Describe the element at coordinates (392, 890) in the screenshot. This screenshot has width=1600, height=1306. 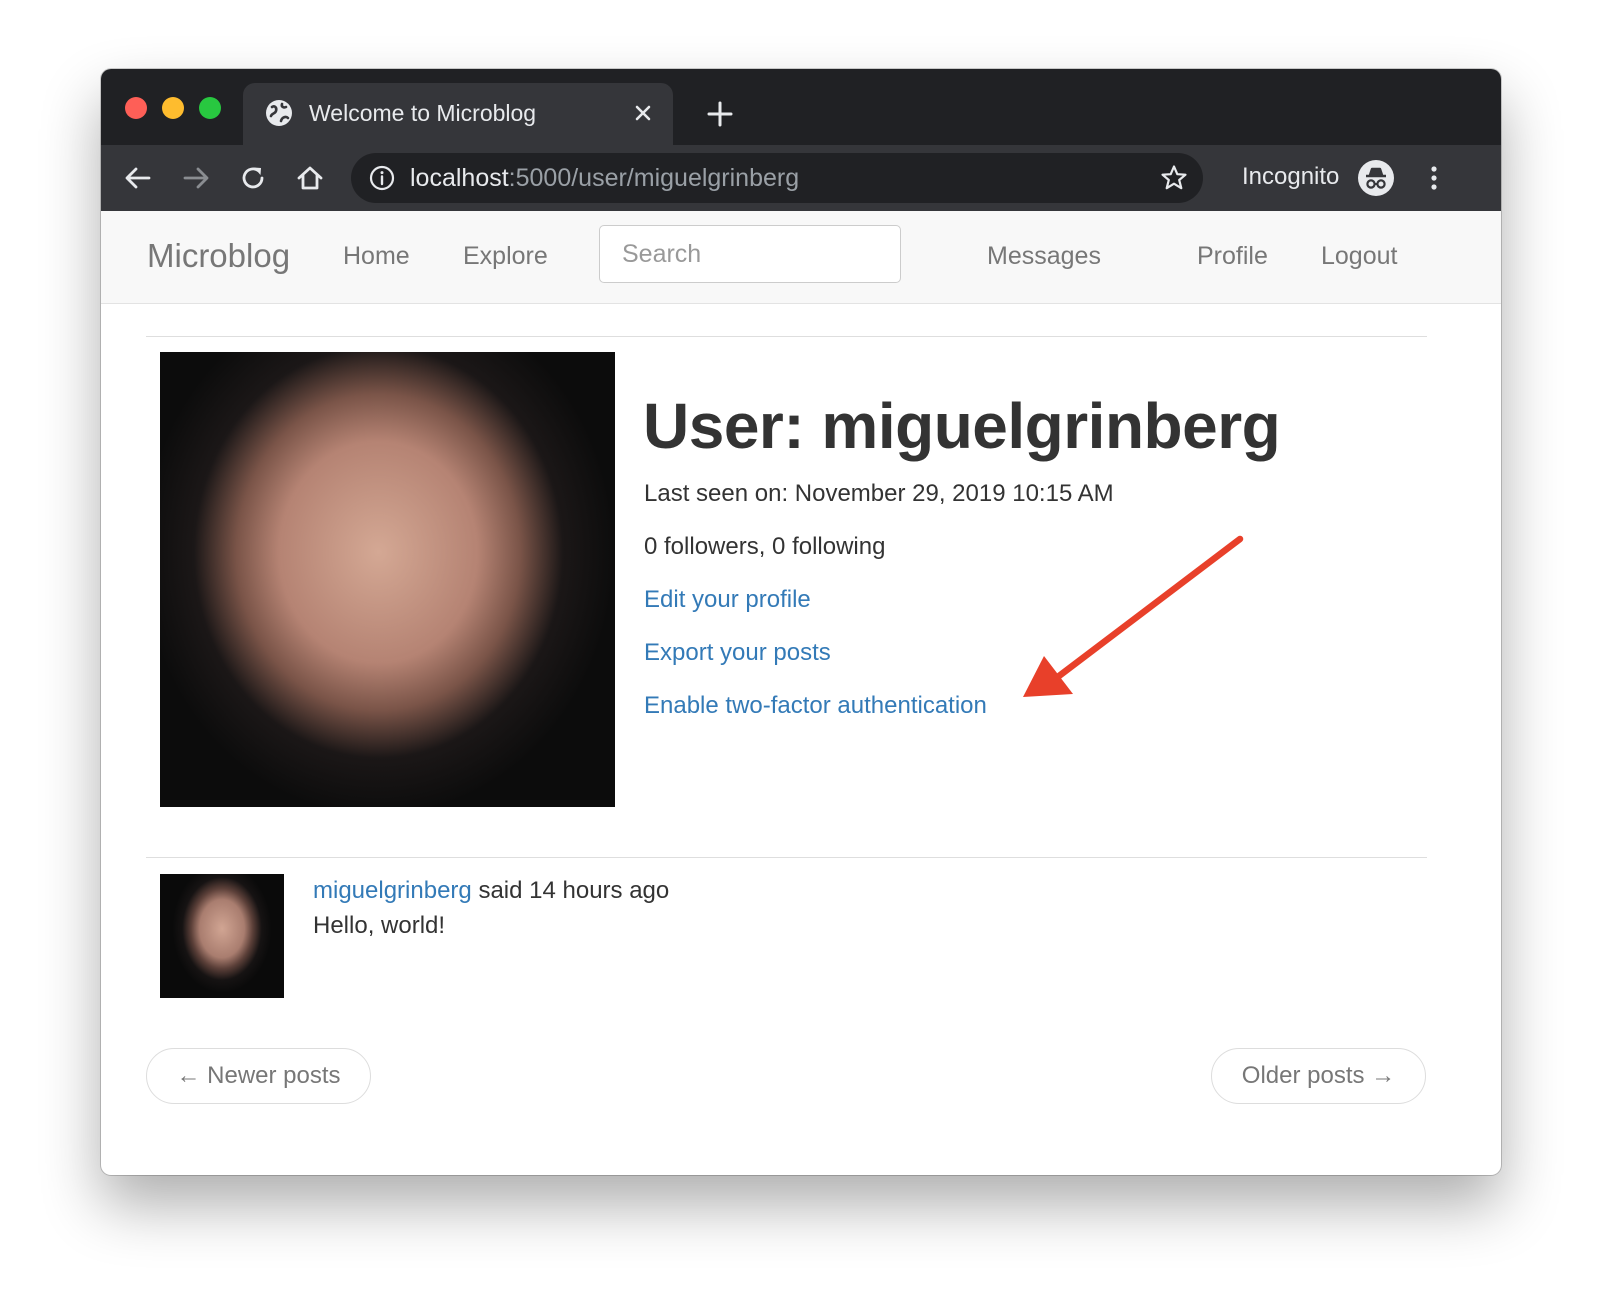
I see `post-author-link: miguelgrinberg` at that location.